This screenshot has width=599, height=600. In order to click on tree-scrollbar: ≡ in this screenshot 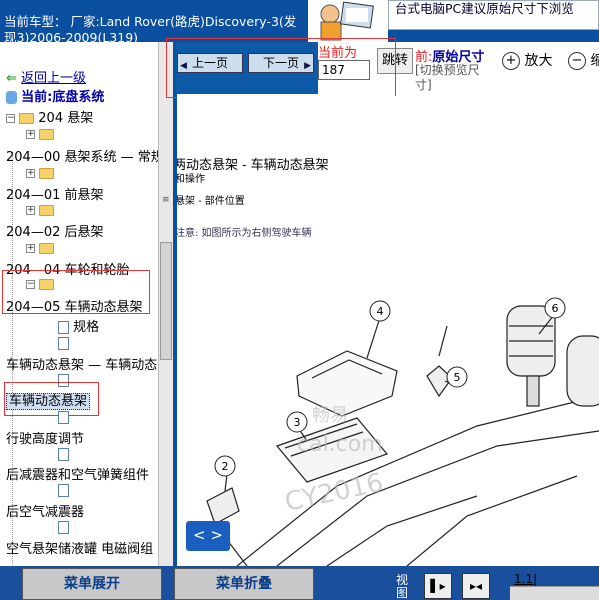, I will do `click(165, 304)`.